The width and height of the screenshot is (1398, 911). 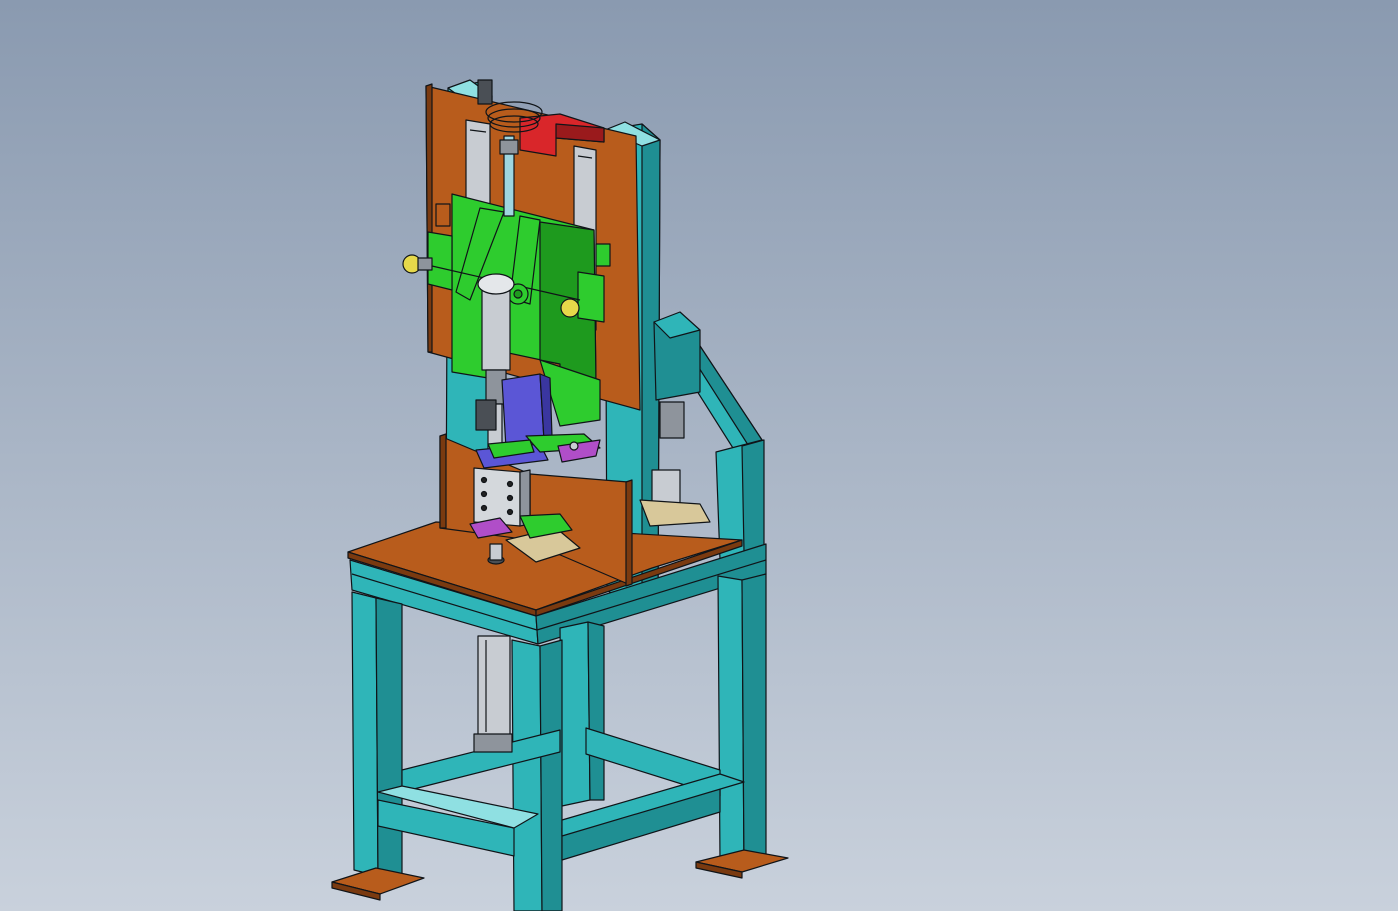 What do you see at coordinates (425, 264) in the screenshot?
I see `left-knob-stem` at bounding box center [425, 264].